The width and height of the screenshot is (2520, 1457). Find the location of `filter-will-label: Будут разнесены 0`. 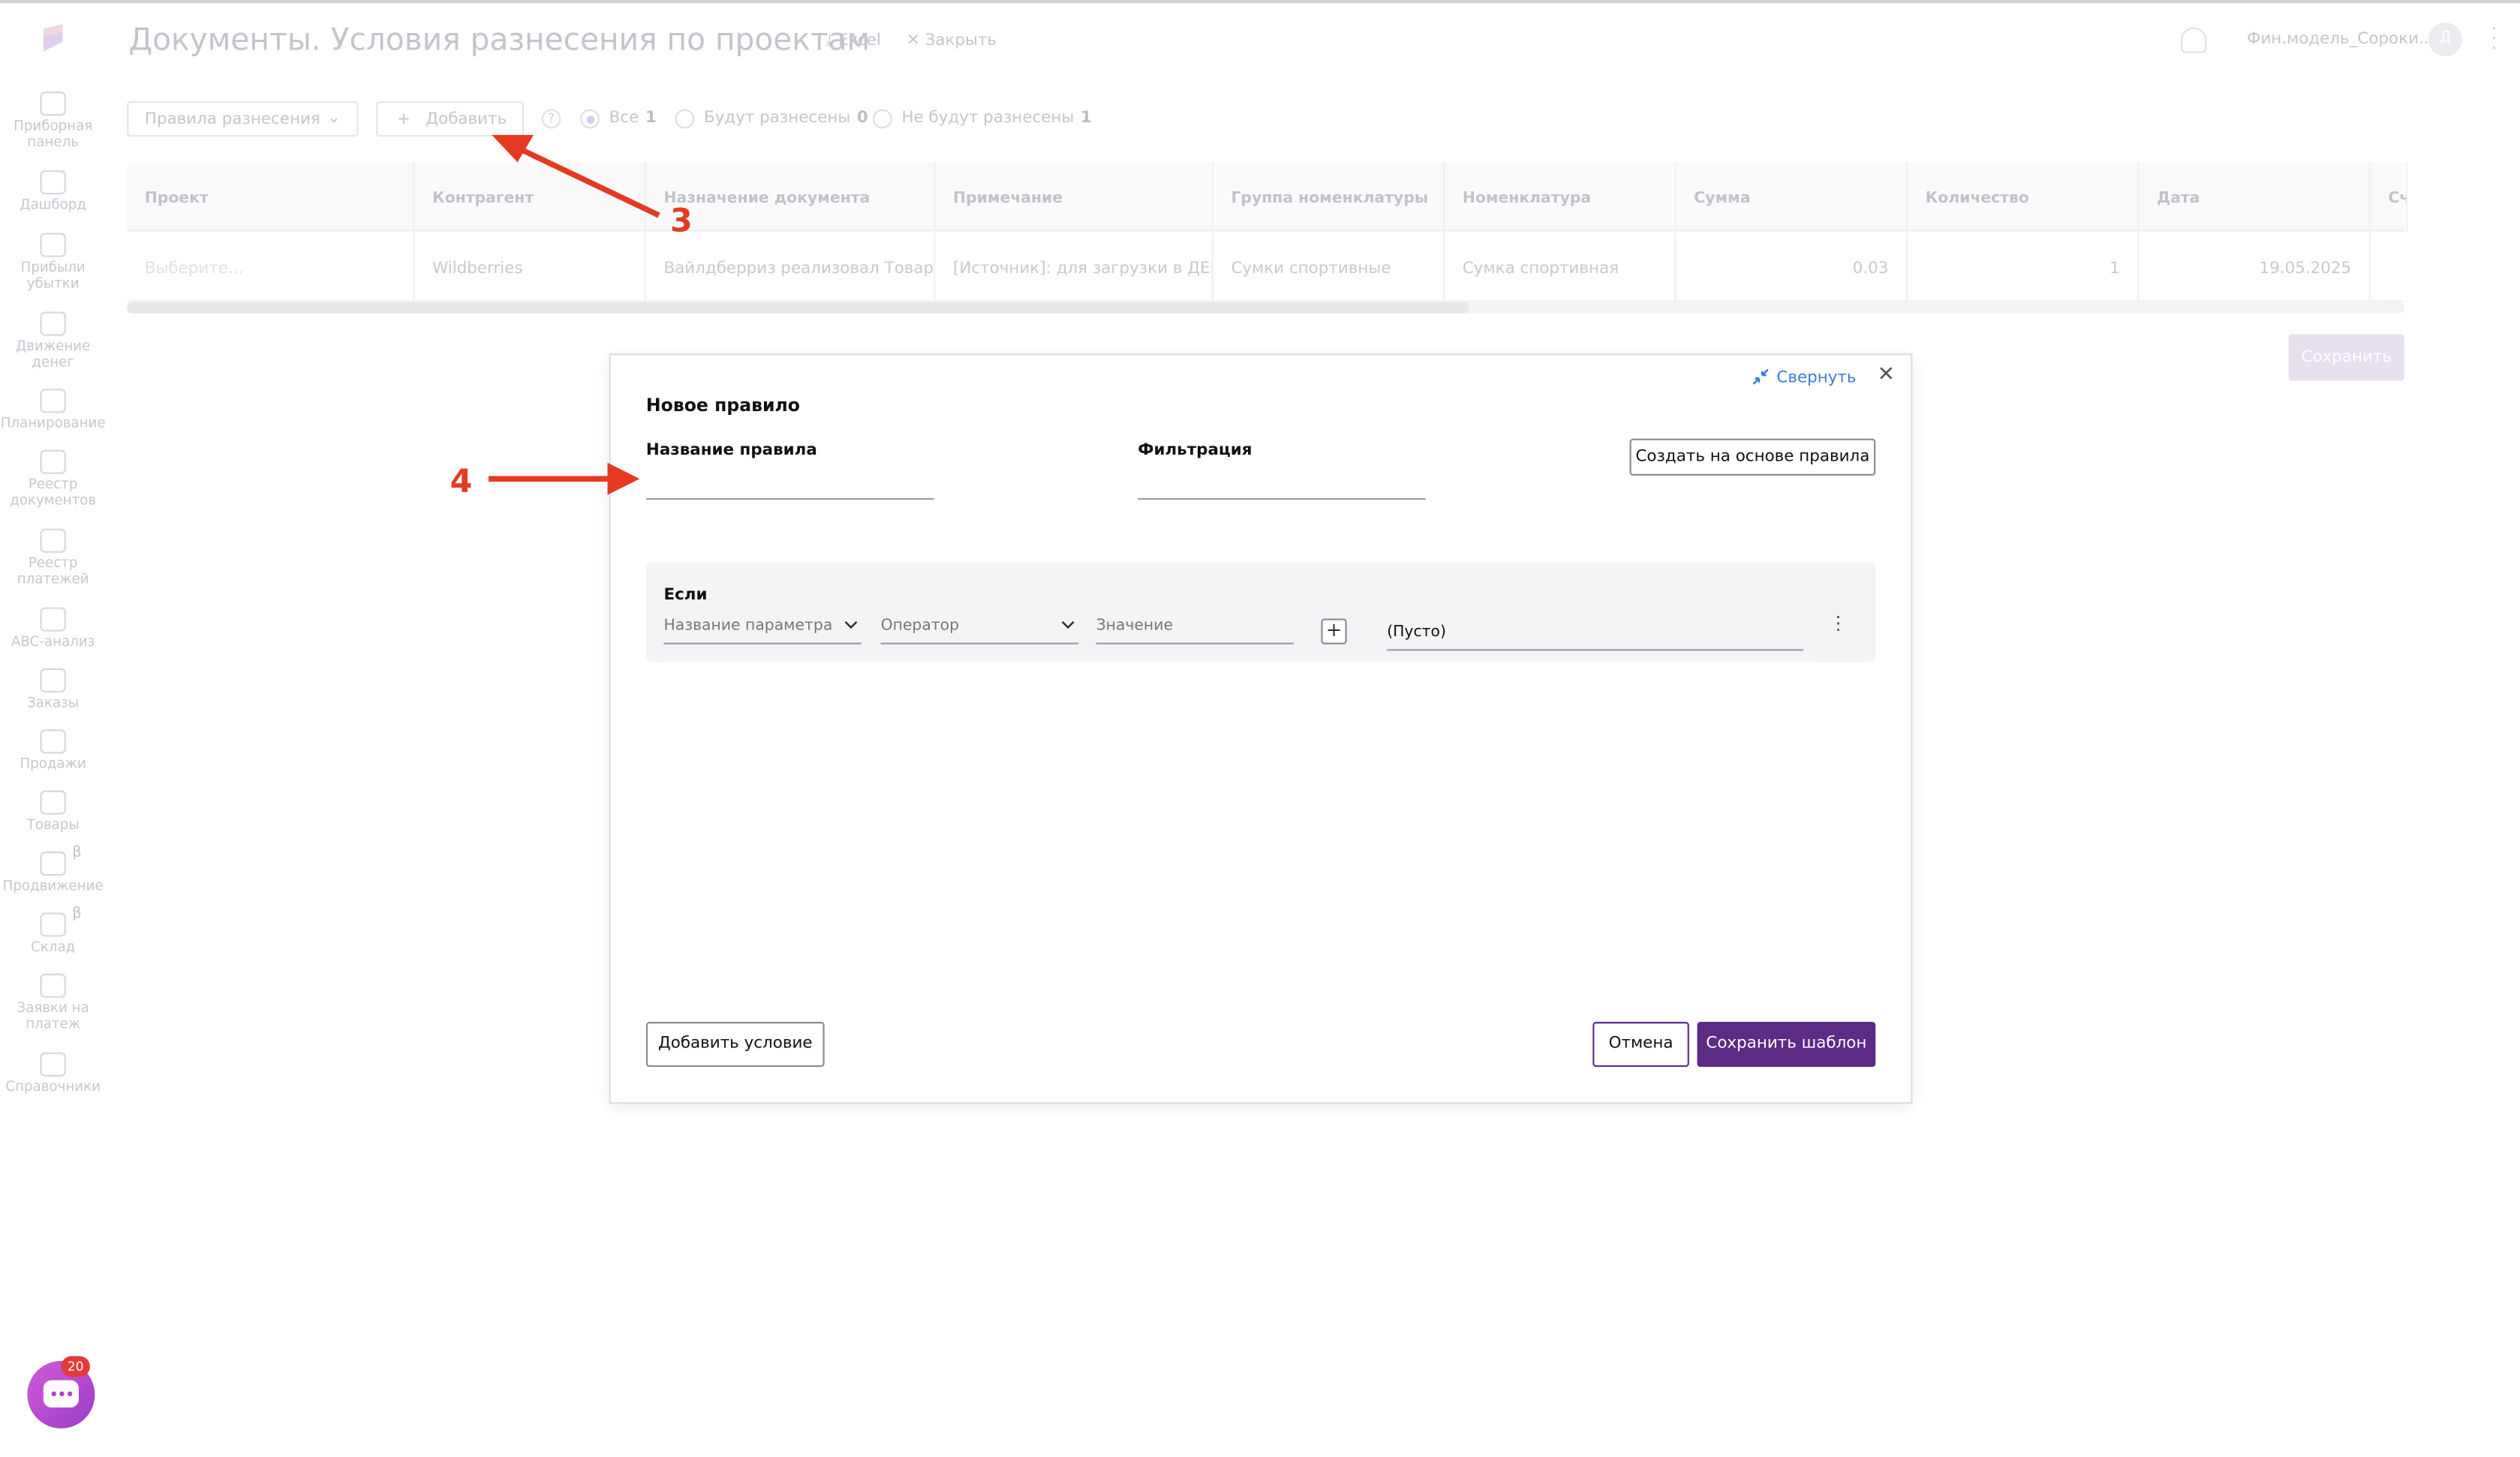

filter-will-label: Будут разнесены 0 is located at coordinates (786, 119).